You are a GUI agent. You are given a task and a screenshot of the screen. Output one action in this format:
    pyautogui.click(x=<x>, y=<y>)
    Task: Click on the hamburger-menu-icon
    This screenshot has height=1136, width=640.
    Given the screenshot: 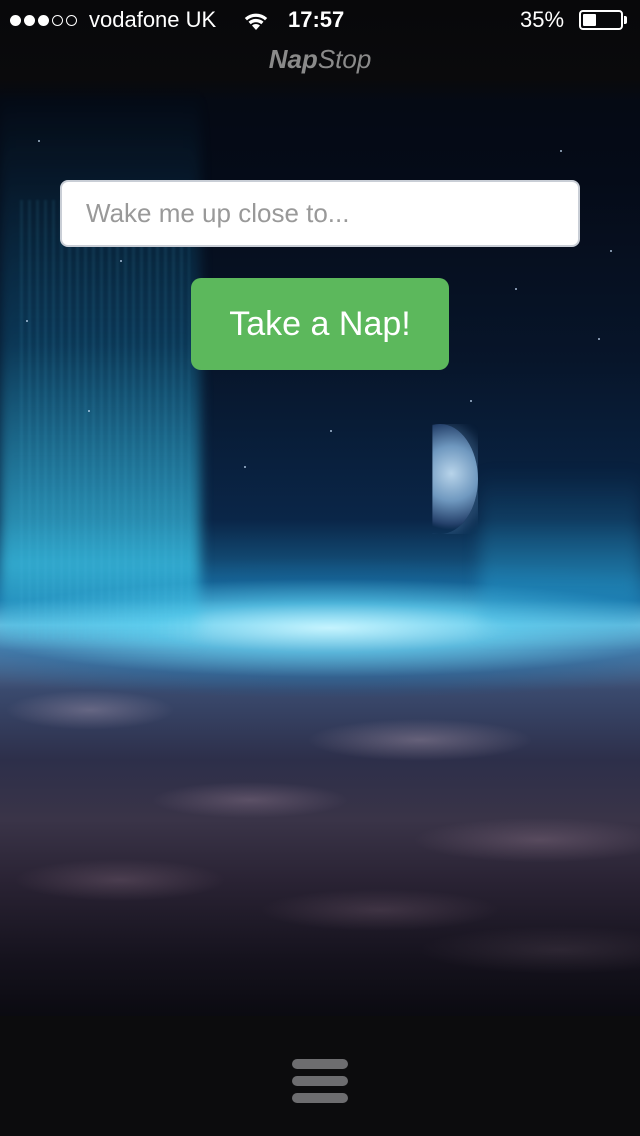 What is the action you would take?
    pyautogui.click(x=320, y=1081)
    